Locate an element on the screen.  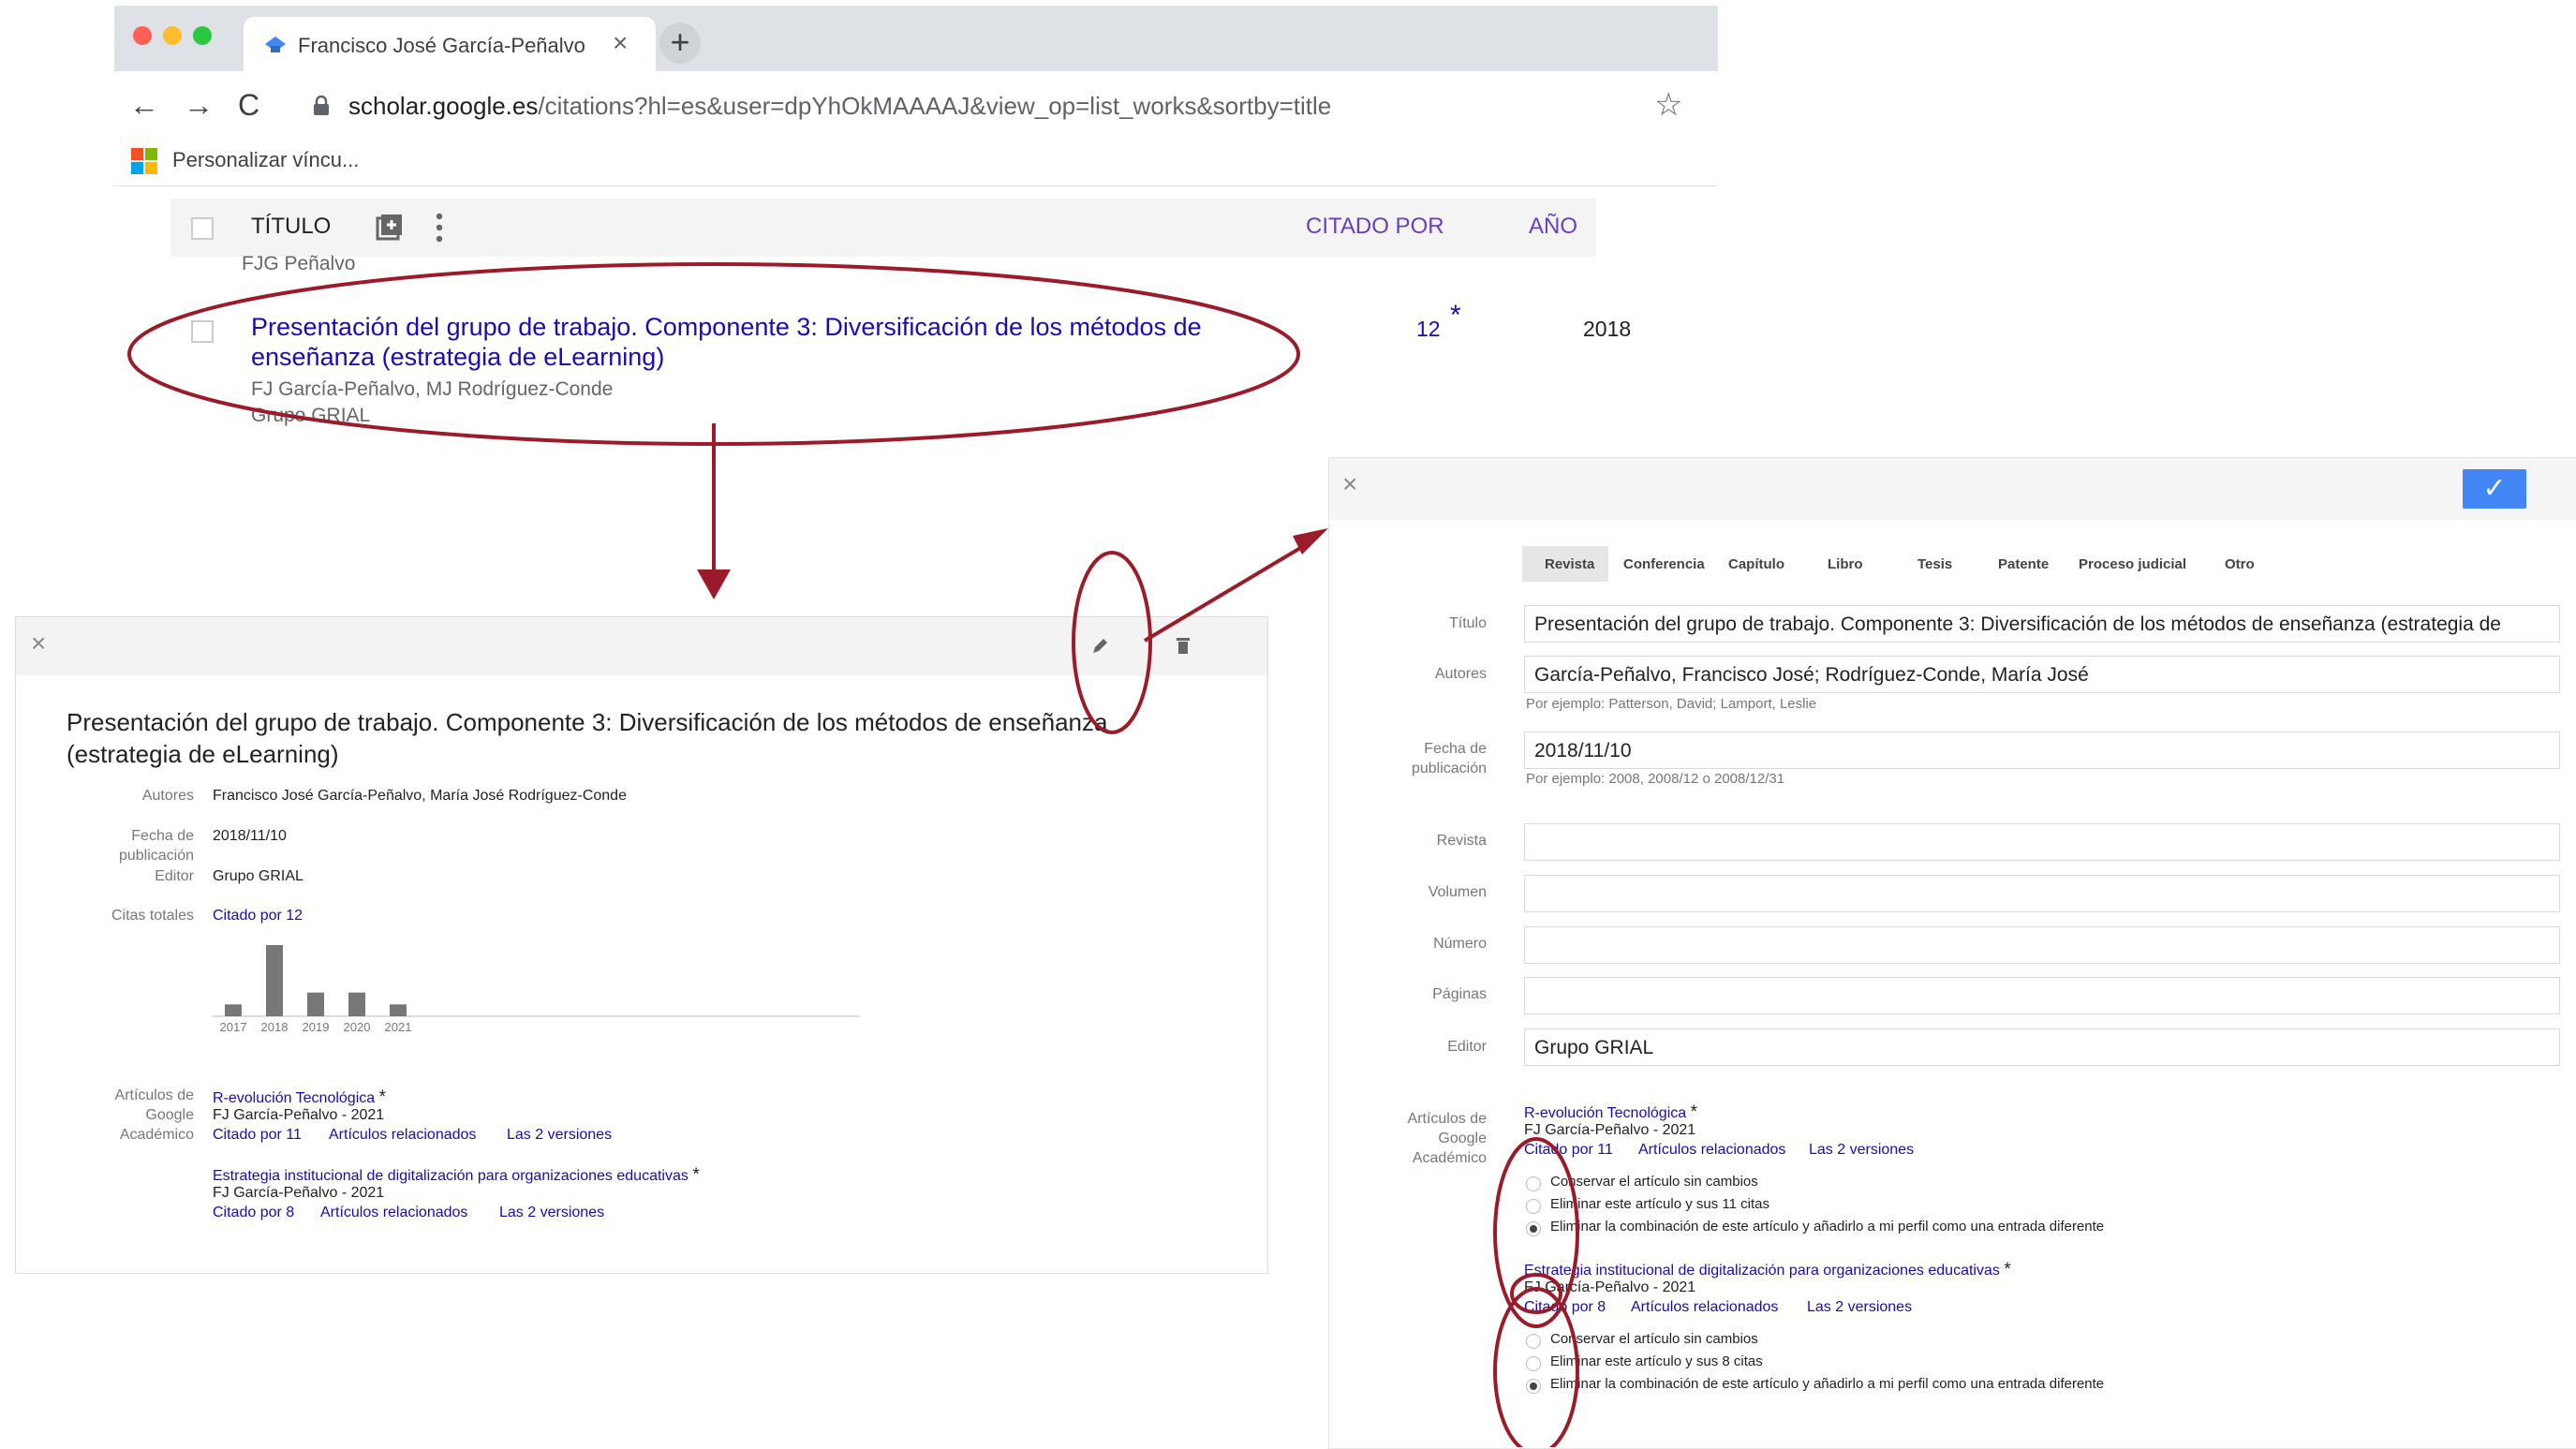
down-arrowhead is located at coordinates (714, 584).